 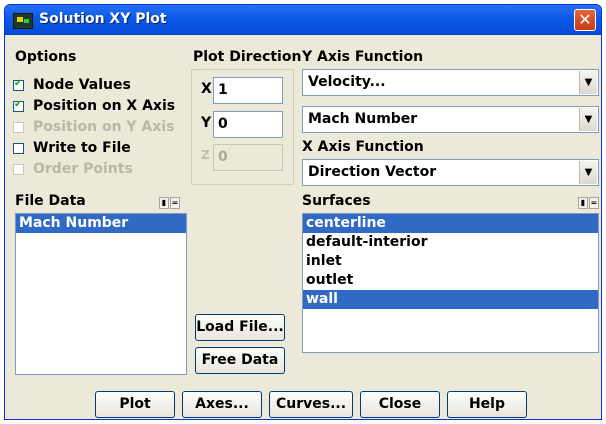 What do you see at coordinates (450, 280) in the screenshot?
I see `list-item: outlet` at bounding box center [450, 280].